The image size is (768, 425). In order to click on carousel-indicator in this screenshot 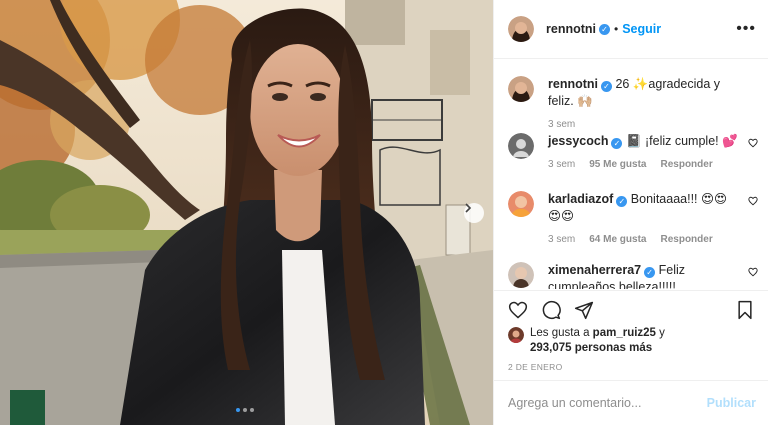, I will do `click(245, 410)`.